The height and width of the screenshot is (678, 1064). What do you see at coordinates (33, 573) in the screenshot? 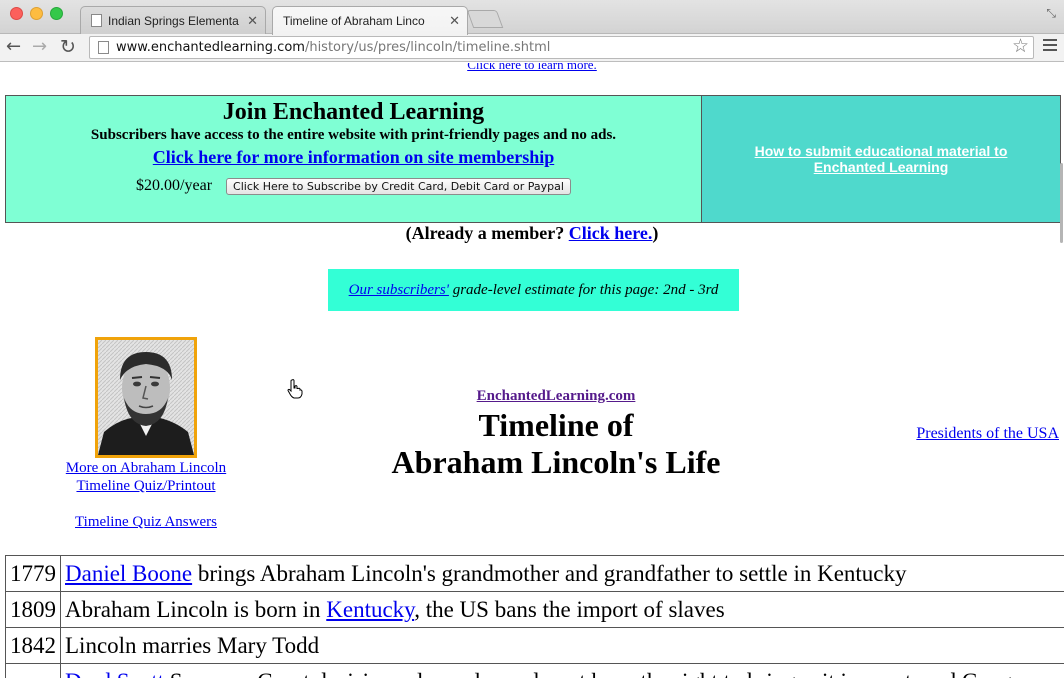
I see `timeline-year: 1779` at bounding box center [33, 573].